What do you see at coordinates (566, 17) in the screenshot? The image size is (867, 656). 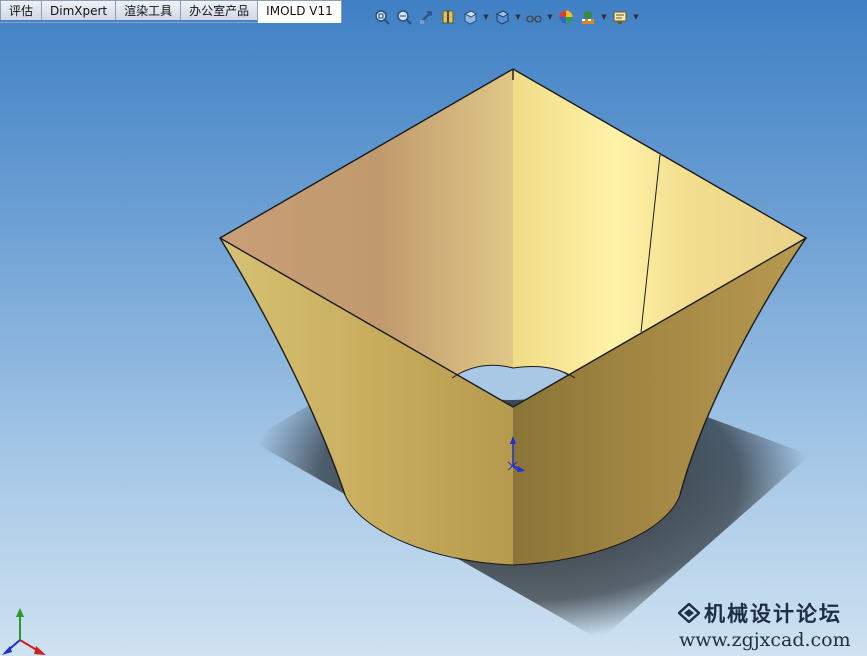 I see `edit-appearance-icon` at bounding box center [566, 17].